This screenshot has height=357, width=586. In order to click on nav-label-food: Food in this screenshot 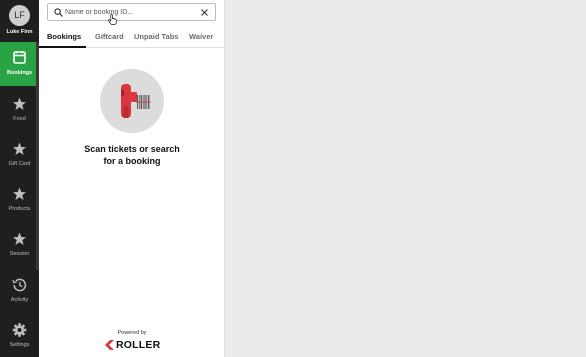, I will do `click(19, 119)`.